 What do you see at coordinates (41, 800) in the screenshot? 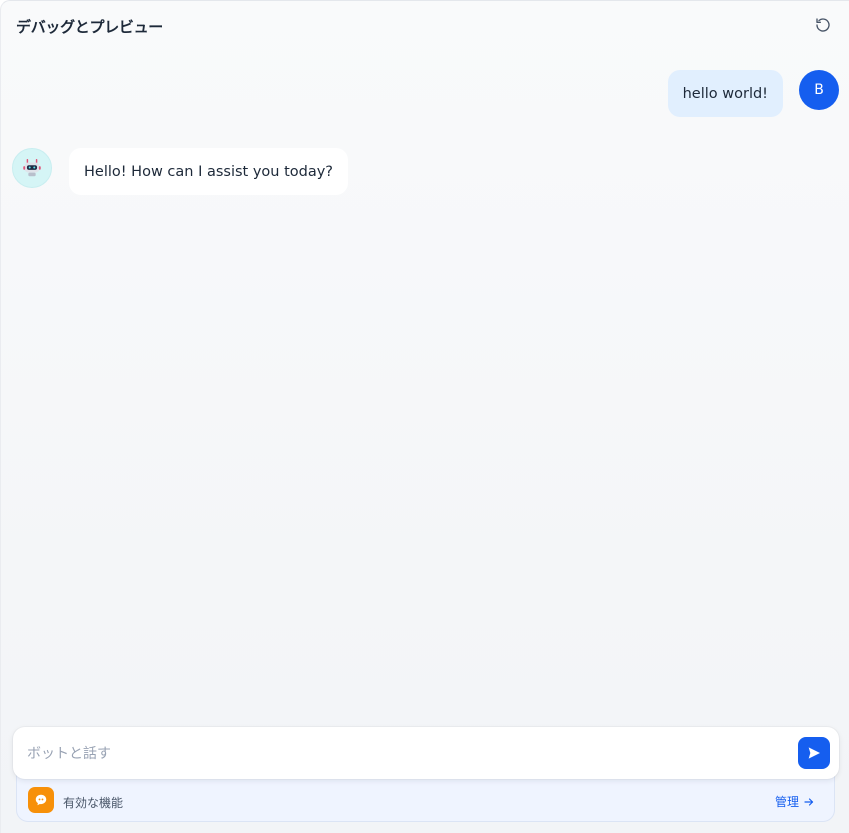
I see `quote-icon` at bounding box center [41, 800].